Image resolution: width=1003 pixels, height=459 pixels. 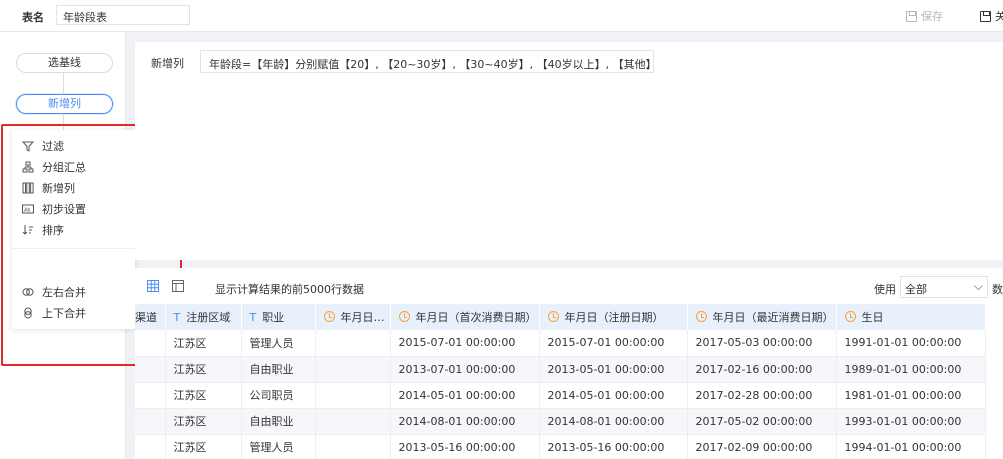 What do you see at coordinates (944, 287) in the screenshot?
I see `use-select: 全部 ⌵` at bounding box center [944, 287].